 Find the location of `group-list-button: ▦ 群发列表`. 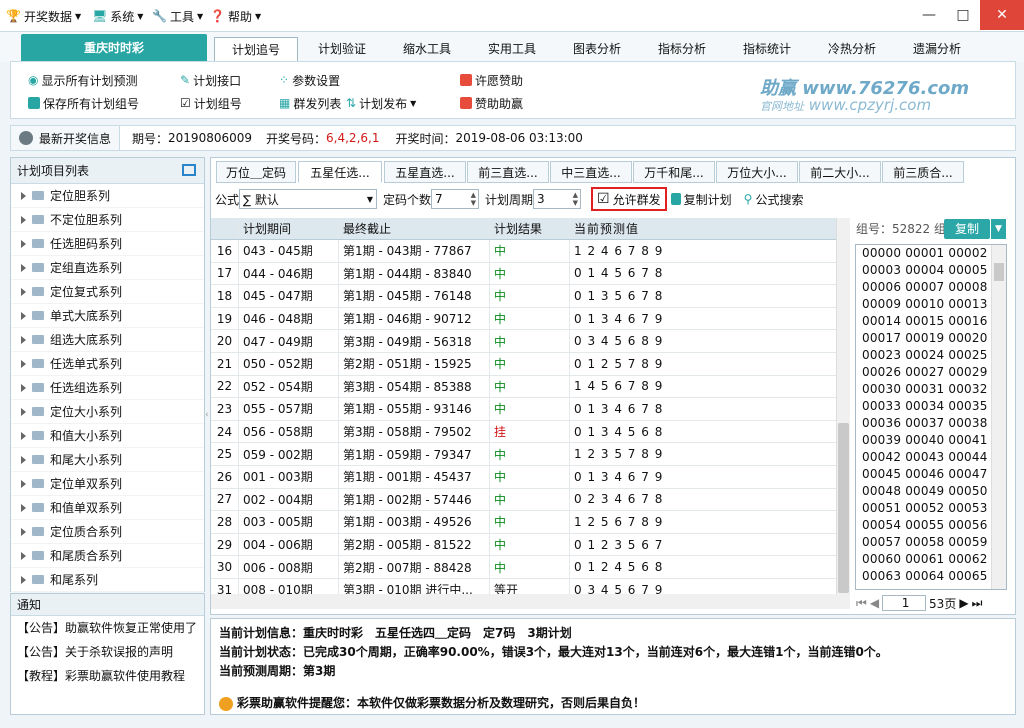

group-list-button: ▦ 群发列表 is located at coordinates (310, 103).